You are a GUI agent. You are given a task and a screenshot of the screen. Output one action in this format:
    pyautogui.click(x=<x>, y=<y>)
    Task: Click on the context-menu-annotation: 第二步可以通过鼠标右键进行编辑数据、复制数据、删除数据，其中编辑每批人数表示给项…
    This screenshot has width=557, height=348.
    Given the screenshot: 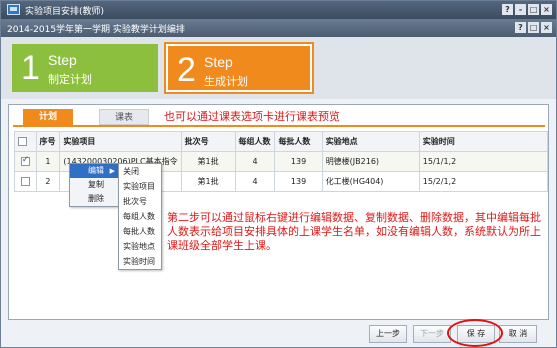 What is the action you would take?
    pyautogui.click(x=354, y=231)
    